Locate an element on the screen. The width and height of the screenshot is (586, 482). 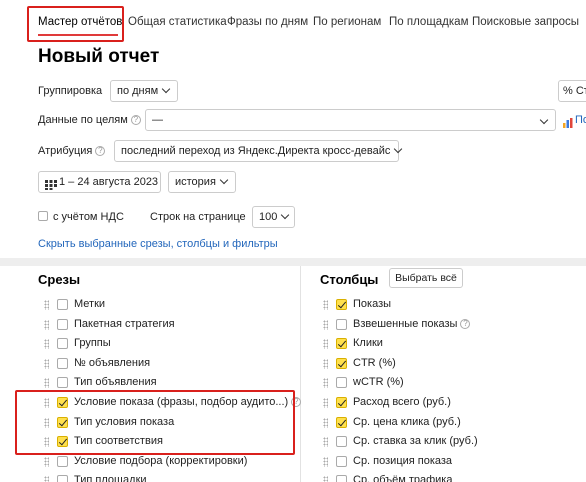
calendar-icon is located at coordinates (51, 183).